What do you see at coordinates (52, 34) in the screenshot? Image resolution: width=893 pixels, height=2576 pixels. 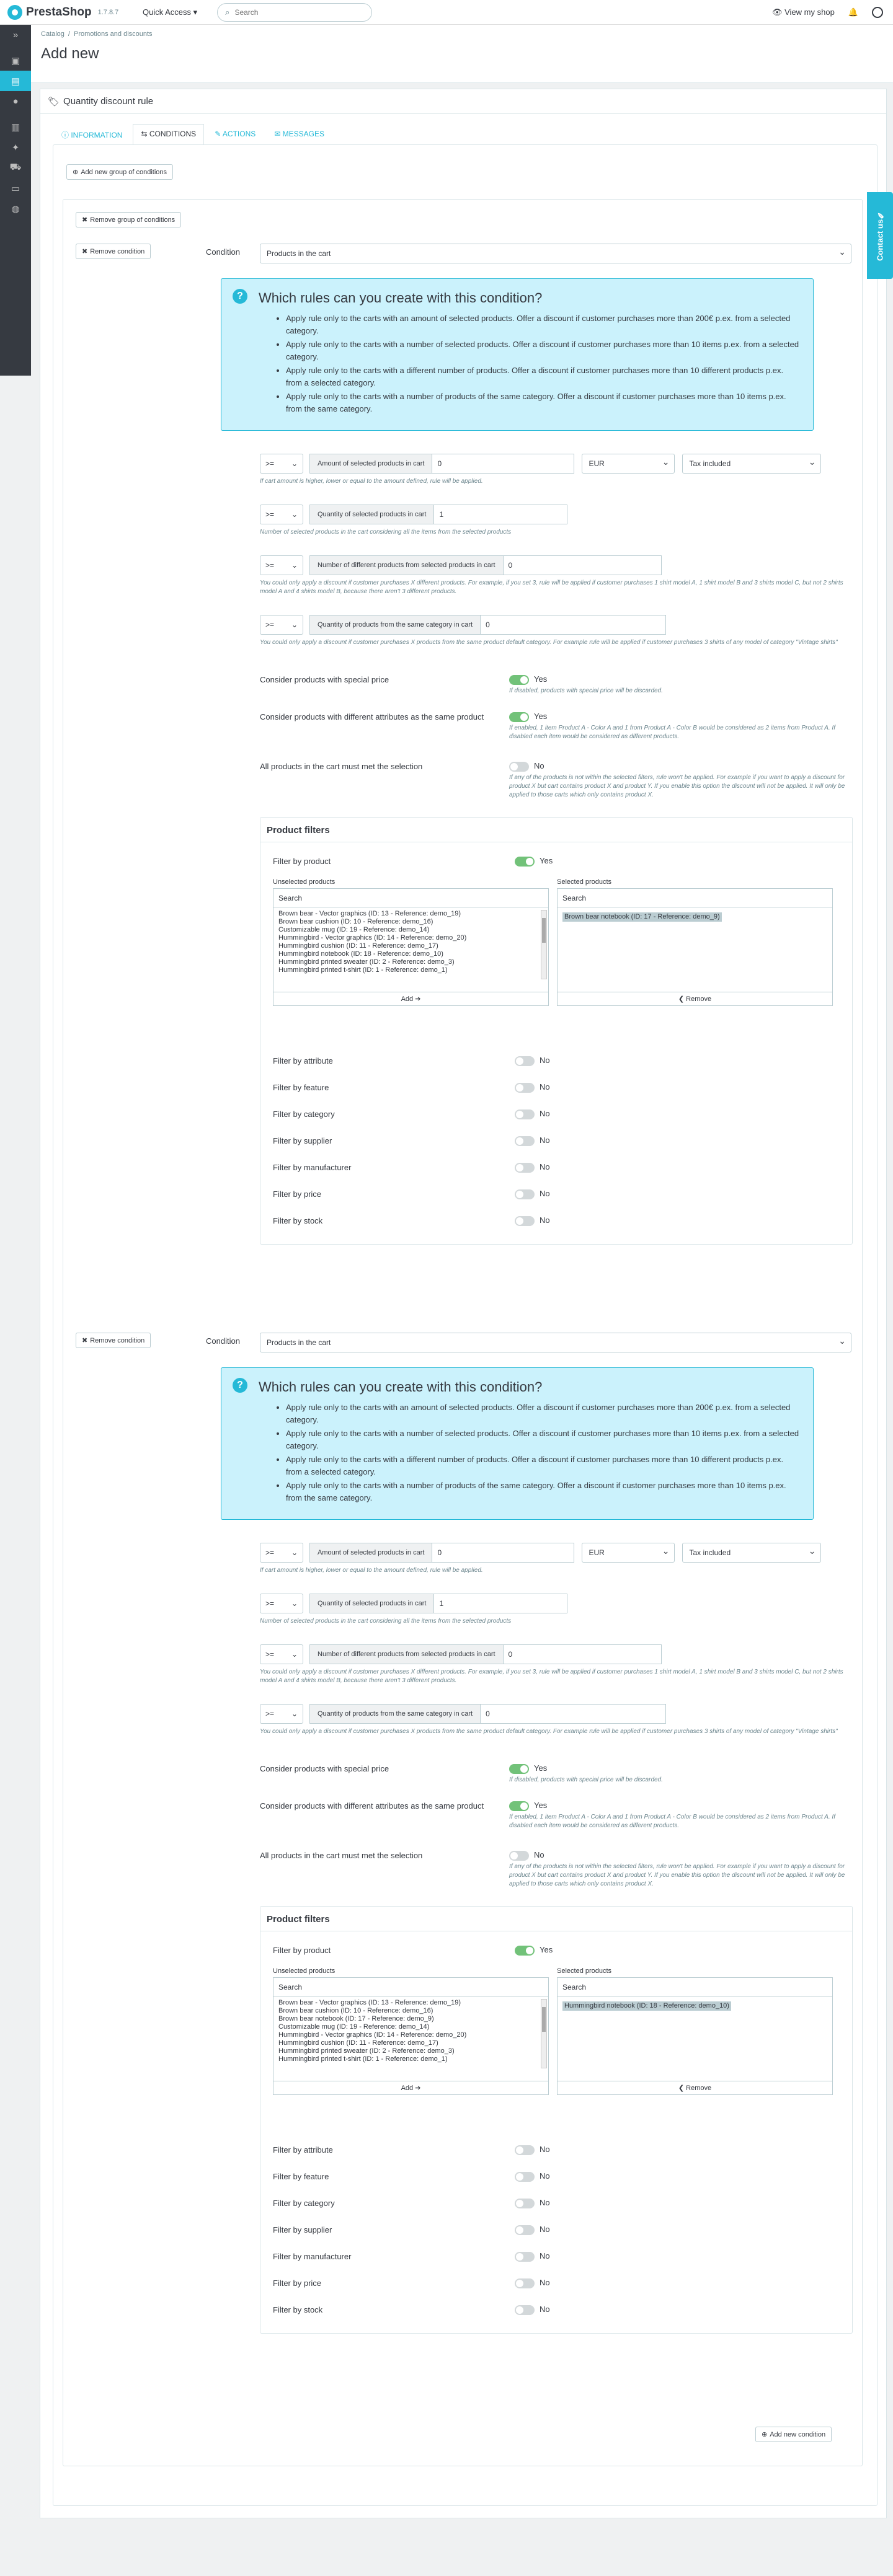 I see `breadcrumb-catalog: Catalog` at bounding box center [52, 34].